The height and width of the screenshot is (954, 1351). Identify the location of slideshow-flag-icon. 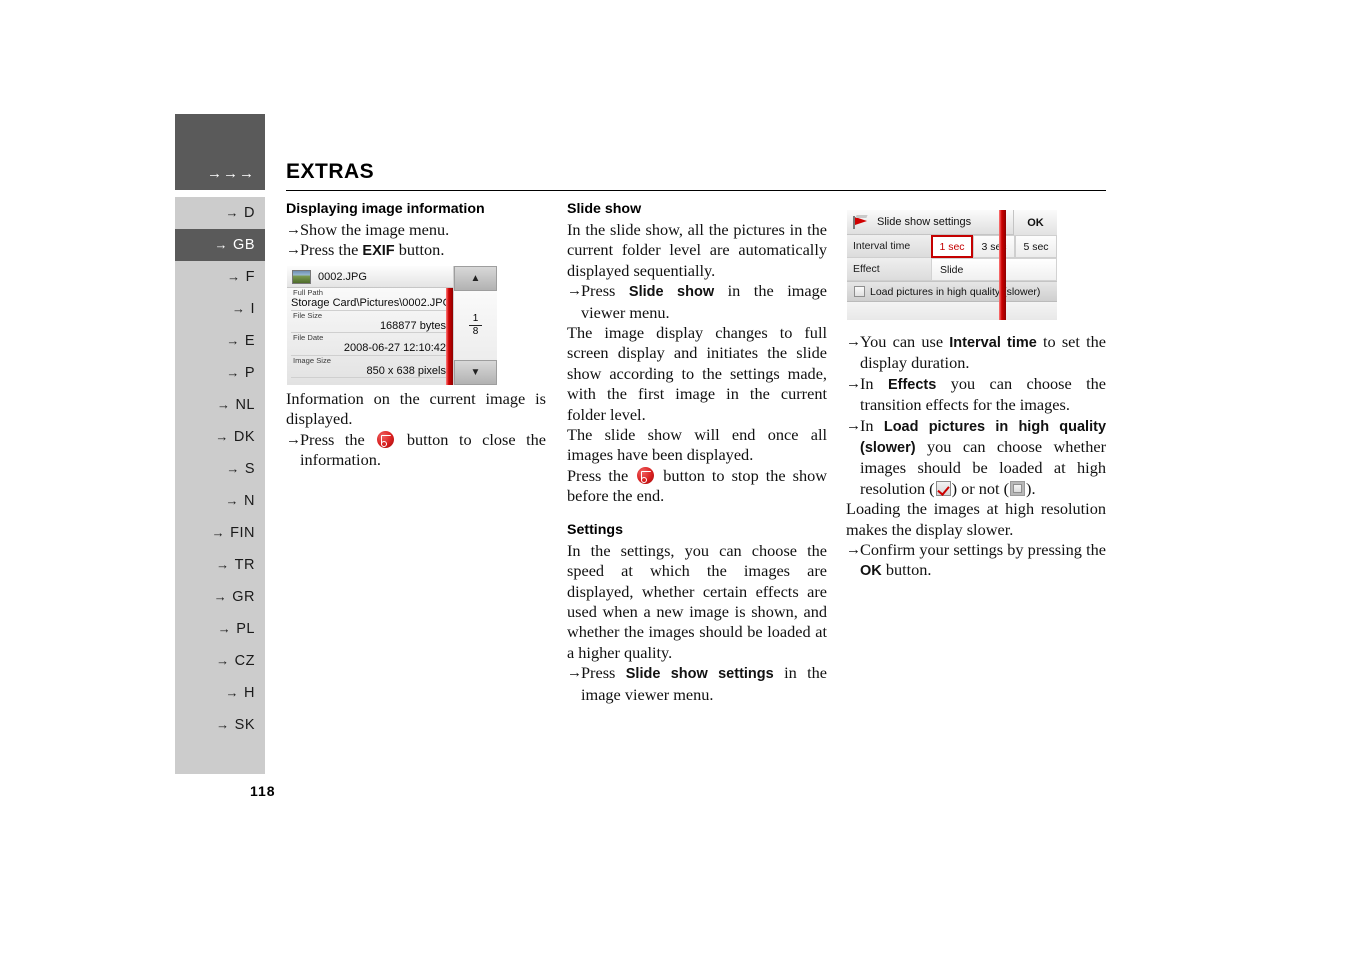
(861, 221).